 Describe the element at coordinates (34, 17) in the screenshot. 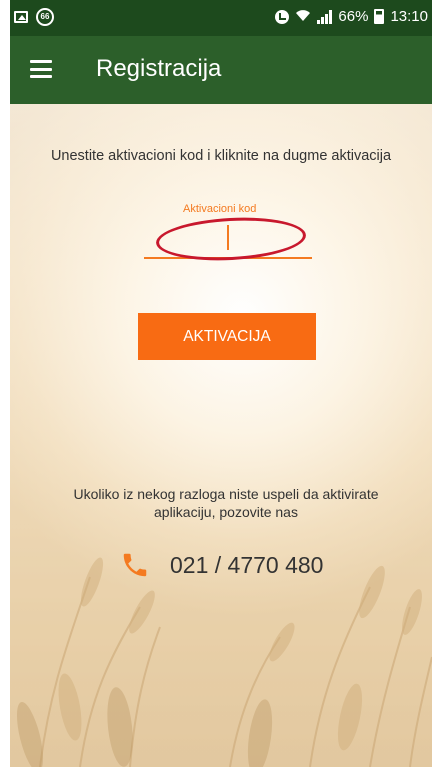

I see `status-left: 66` at that location.